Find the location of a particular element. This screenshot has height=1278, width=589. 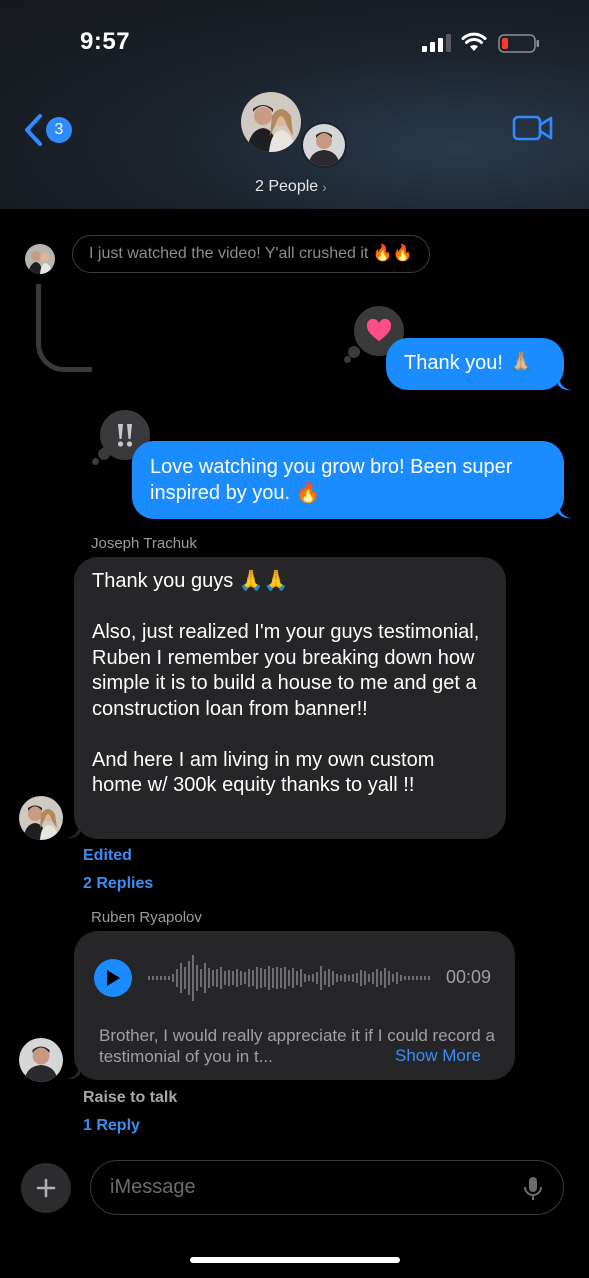

sender-name: Ruben Ryapolov is located at coordinates (146, 917).